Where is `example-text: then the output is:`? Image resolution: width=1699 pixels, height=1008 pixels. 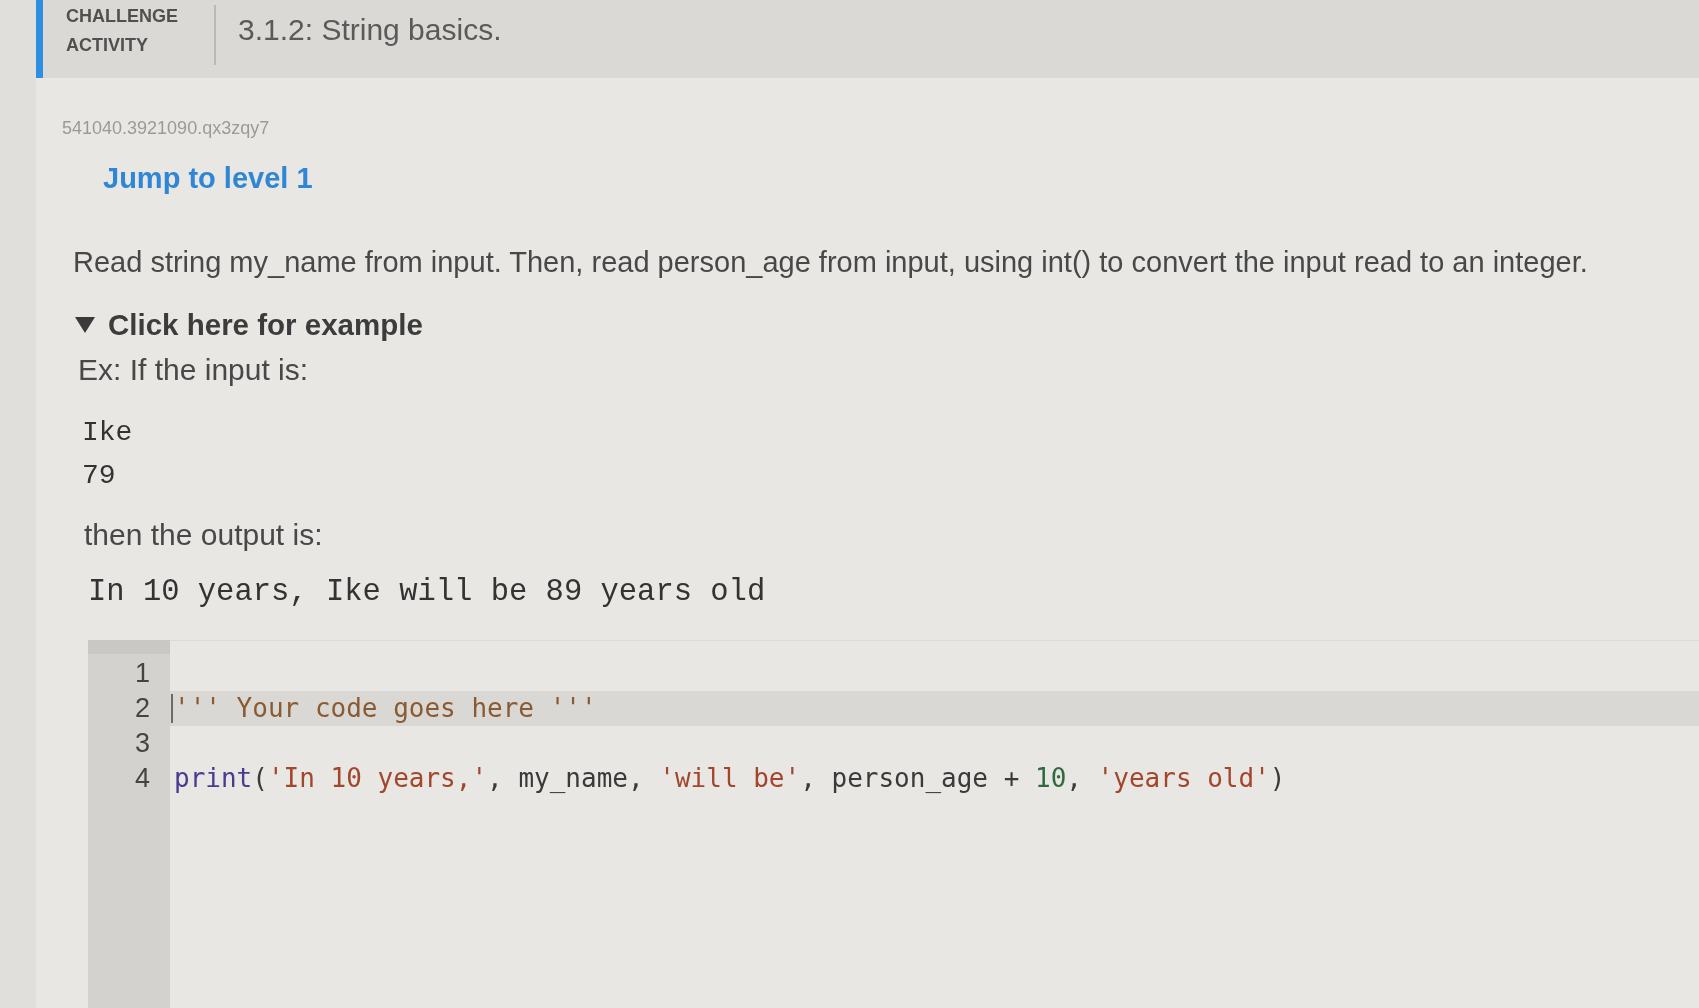
example-text: then the output is: is located at coordinates (203, 535).